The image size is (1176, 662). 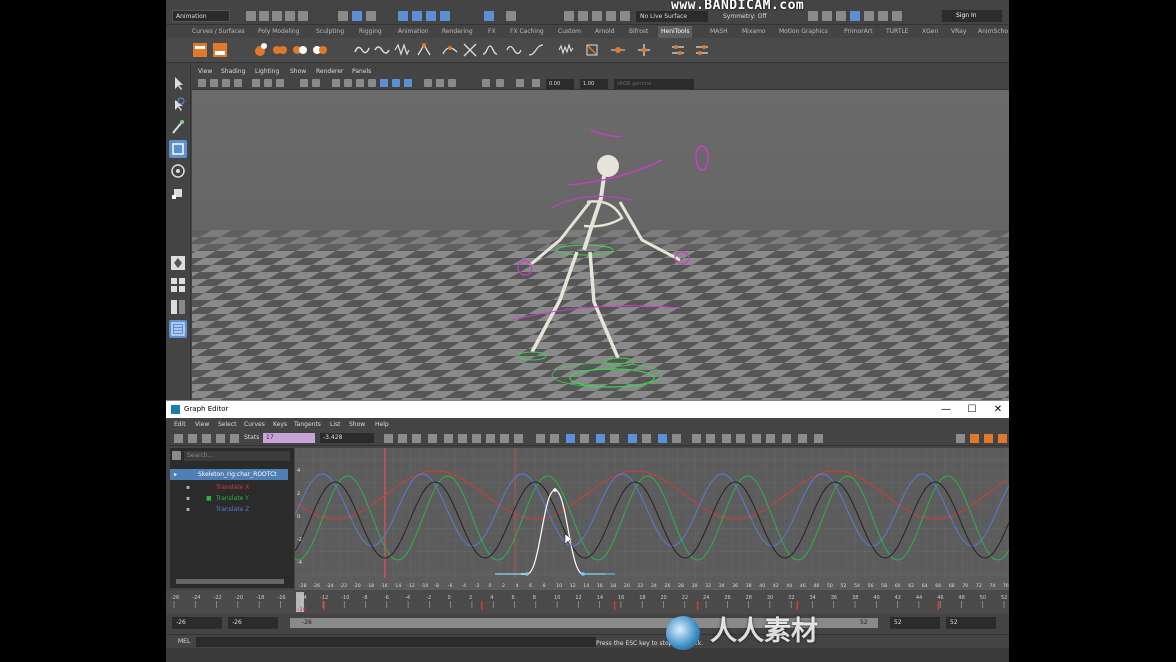 I want to click on mel-label: MEL, so click(x=184, y=642).